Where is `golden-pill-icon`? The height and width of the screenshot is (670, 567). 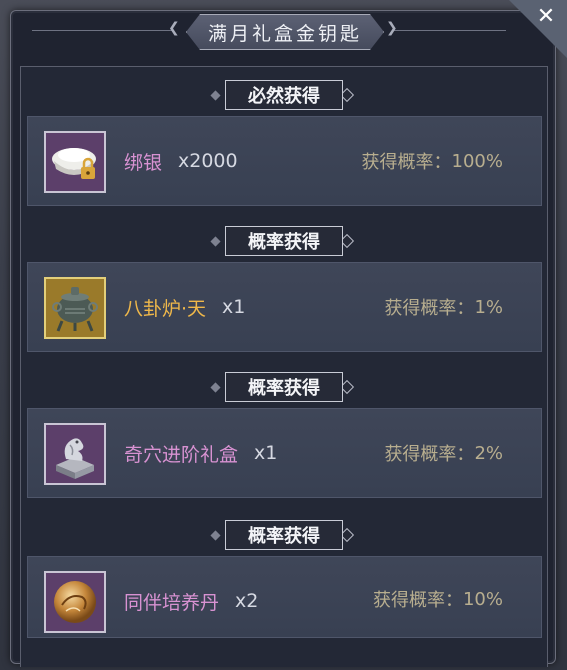 golden-pill-icon is located at coordinates (75, 602).